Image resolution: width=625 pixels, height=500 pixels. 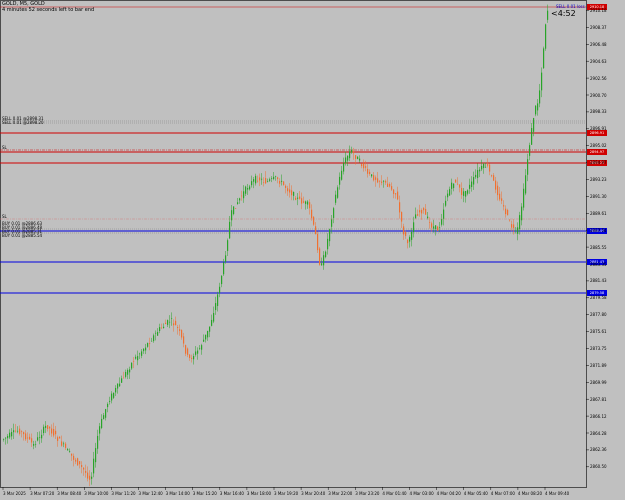 I want to click on price-axis-label: 2869.99, so click(x=598, y=382).